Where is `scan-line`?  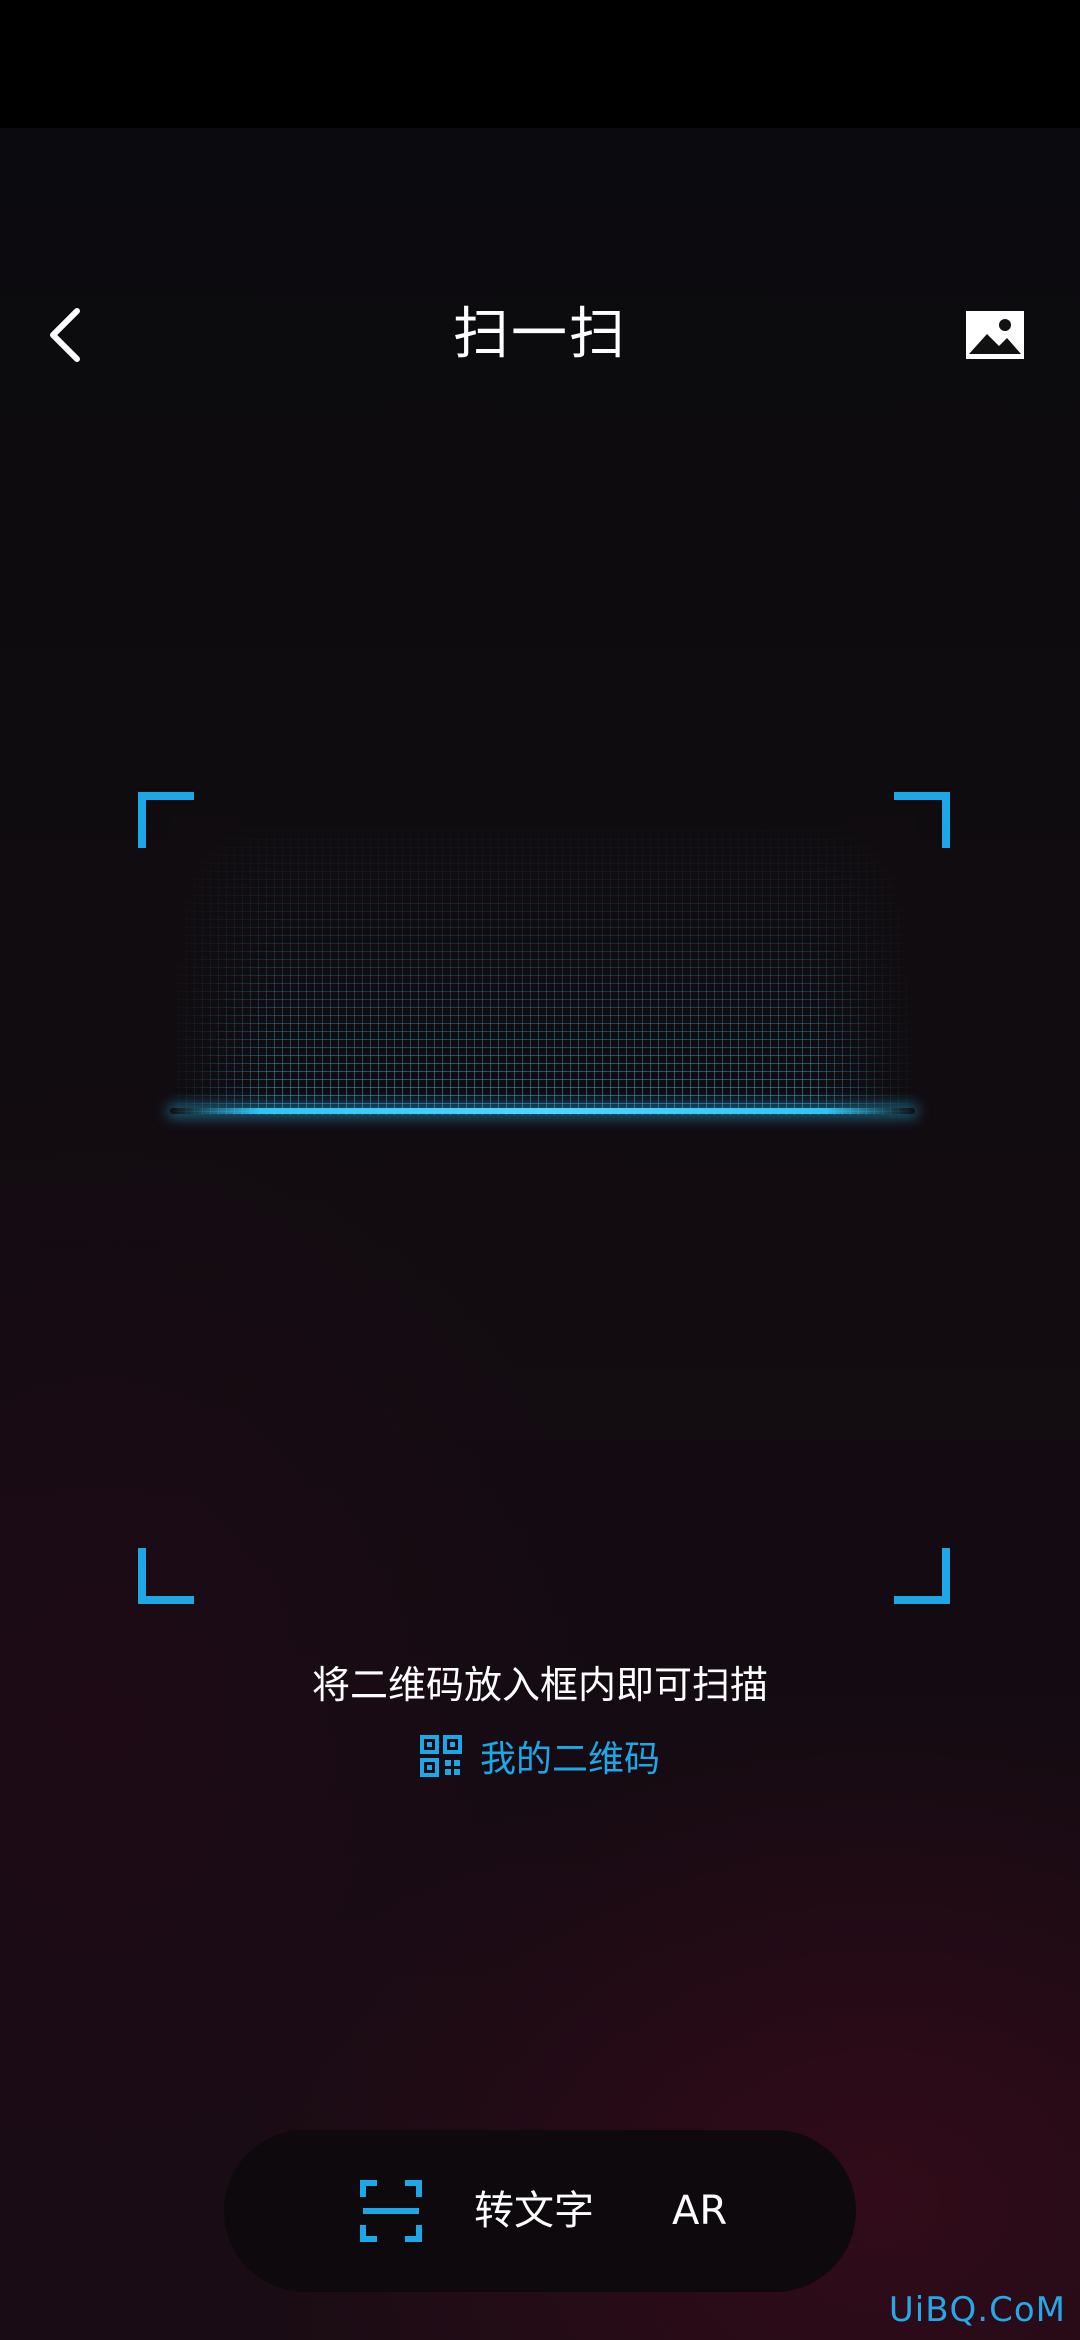
scan-line is located at coordinates (542, 1111).